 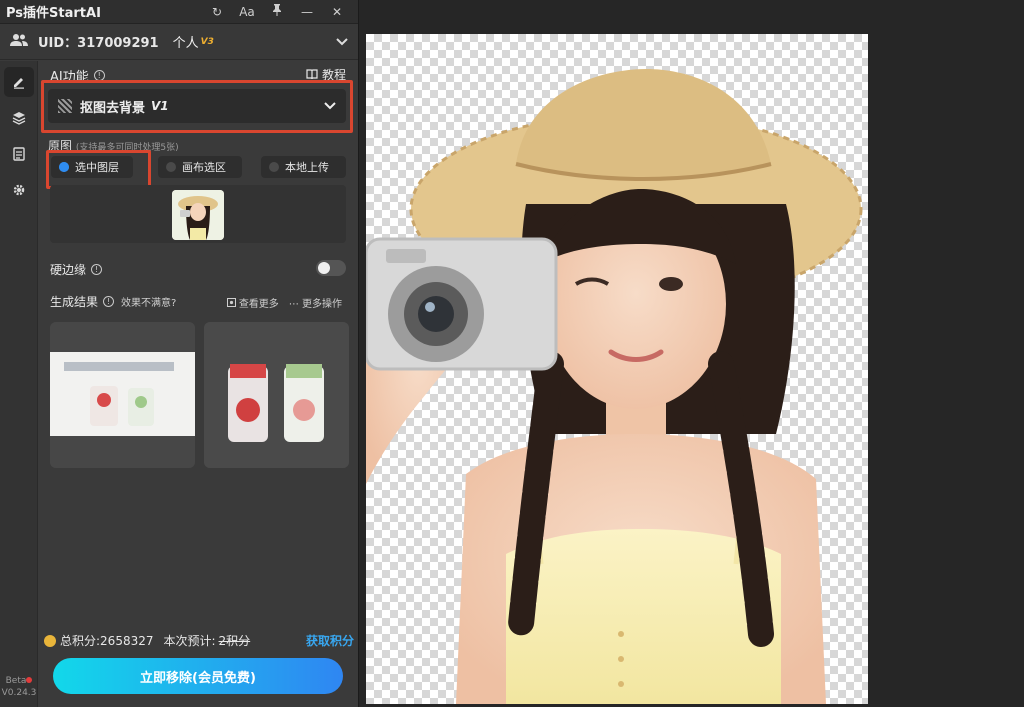 What do you see at coordinates (69, 77) in the screenshot?
I see `ai-feature-label: AI功能` at bounding box center [69, 77].